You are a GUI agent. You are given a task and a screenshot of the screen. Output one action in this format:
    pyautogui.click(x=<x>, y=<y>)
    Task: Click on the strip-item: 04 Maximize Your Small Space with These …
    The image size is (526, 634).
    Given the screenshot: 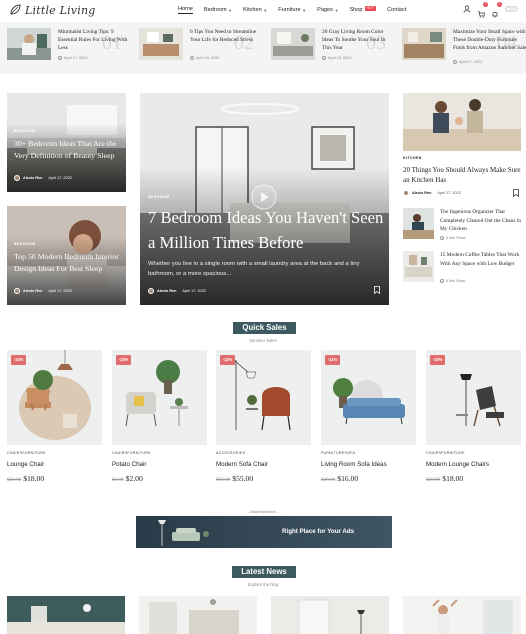 What is the action you would take?
    pyautogui.click(x=464, y=48)
    